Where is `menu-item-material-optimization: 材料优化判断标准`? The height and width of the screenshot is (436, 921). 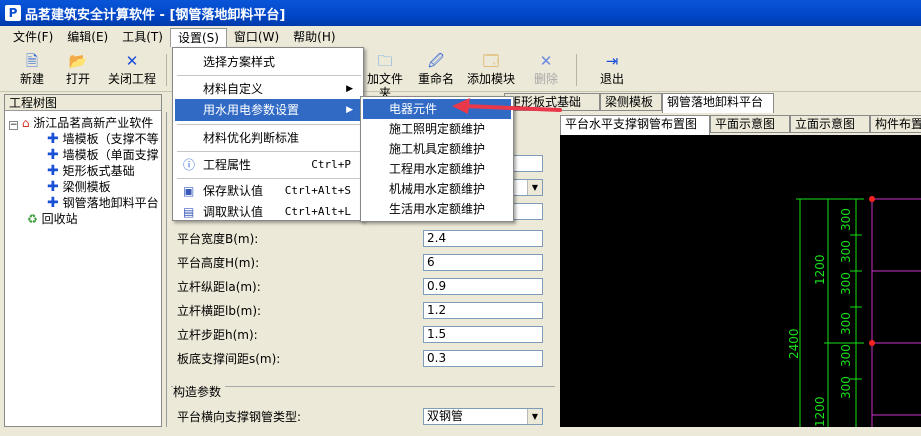 menu-item-material-optimization: 材料优化判断标准 is located at coordinates (268, 138).